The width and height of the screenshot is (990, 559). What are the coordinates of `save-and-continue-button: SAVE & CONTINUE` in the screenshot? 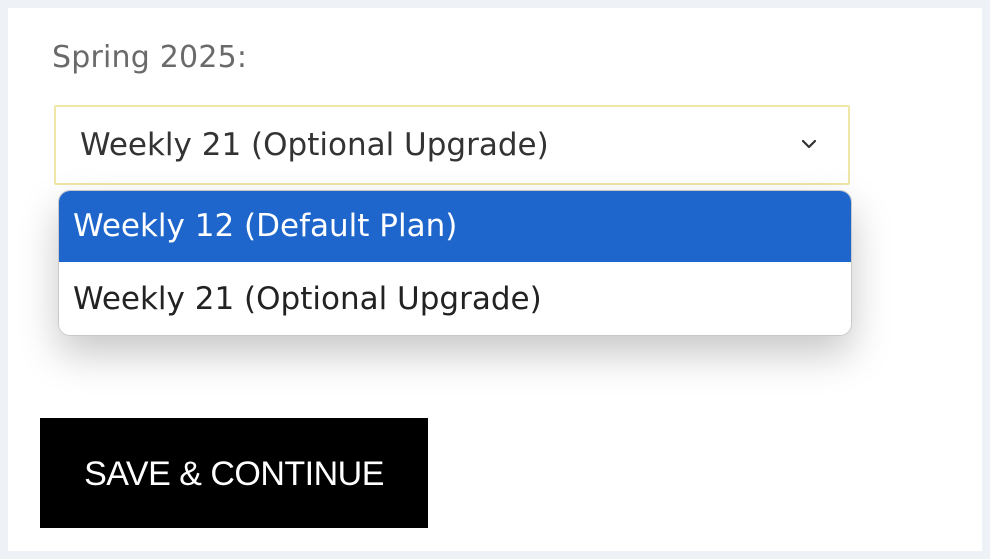 It's located at (234, 473).